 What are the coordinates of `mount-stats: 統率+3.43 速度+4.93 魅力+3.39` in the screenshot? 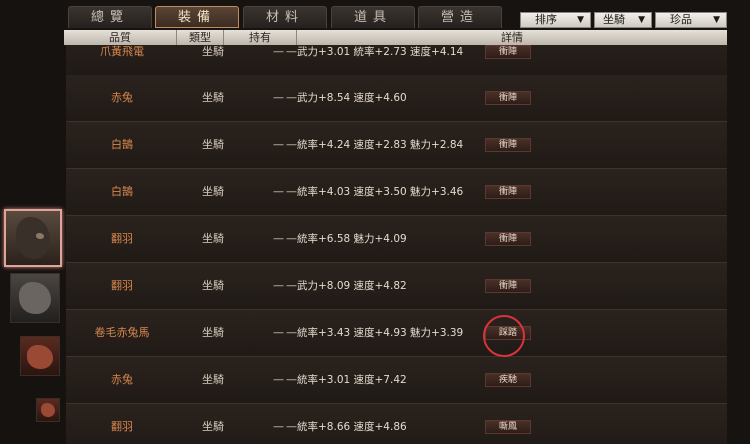 It's located at (380, 333).